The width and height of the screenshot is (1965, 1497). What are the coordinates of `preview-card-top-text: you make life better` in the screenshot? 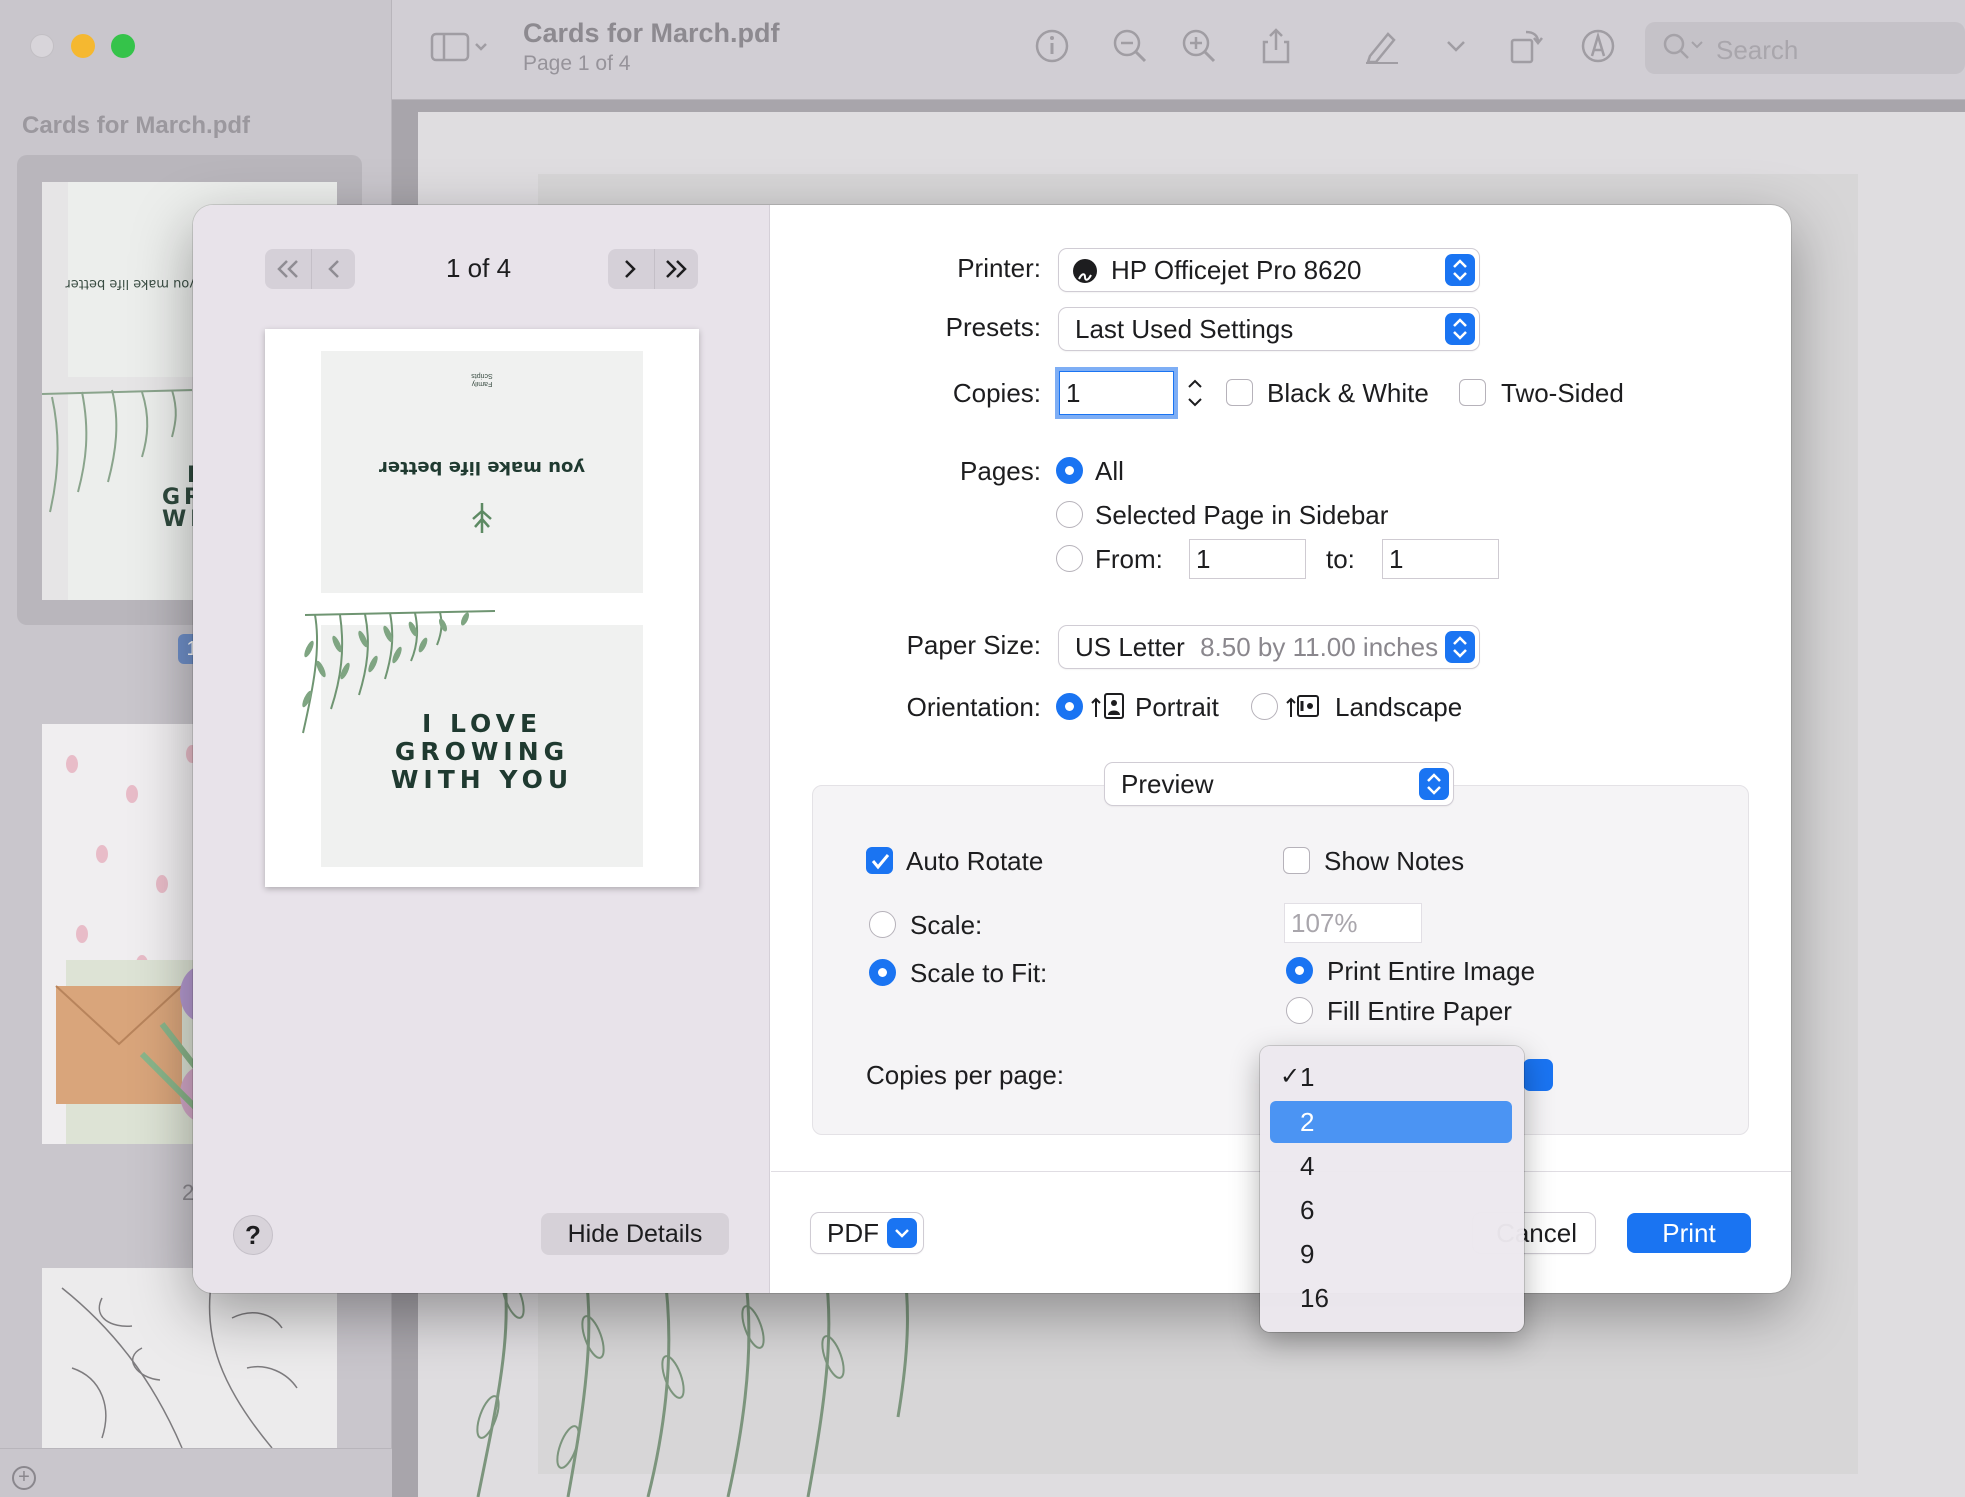 It's located at (482, 467).